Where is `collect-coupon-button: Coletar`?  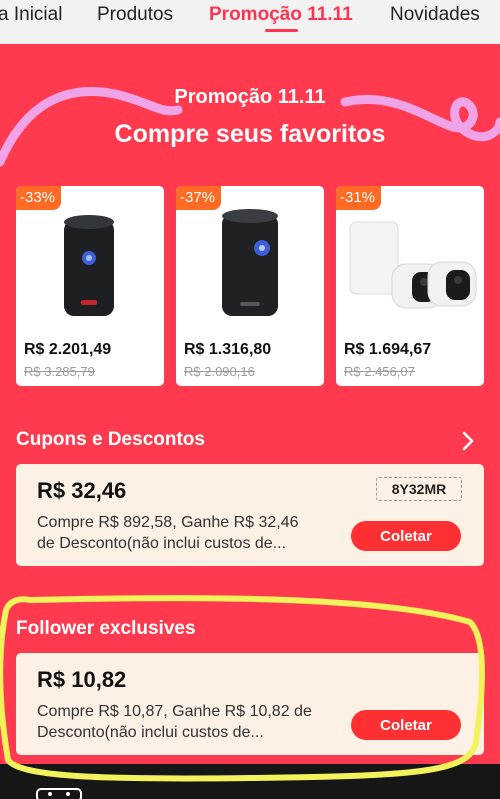
collect-coupon-button: Coletar is located at coordinates (406, 536).